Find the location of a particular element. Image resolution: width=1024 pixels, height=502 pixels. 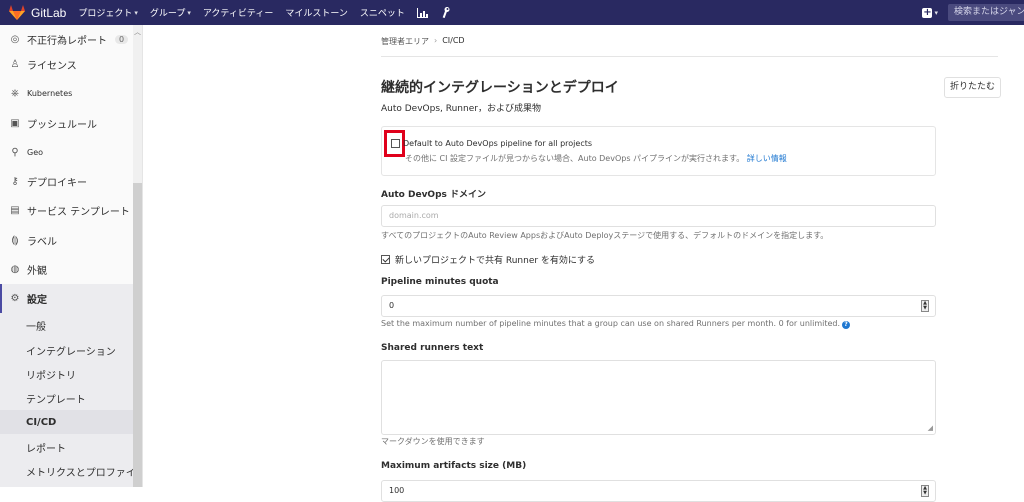

gear-icon: ⚙ is located at coordinates (15, 298).